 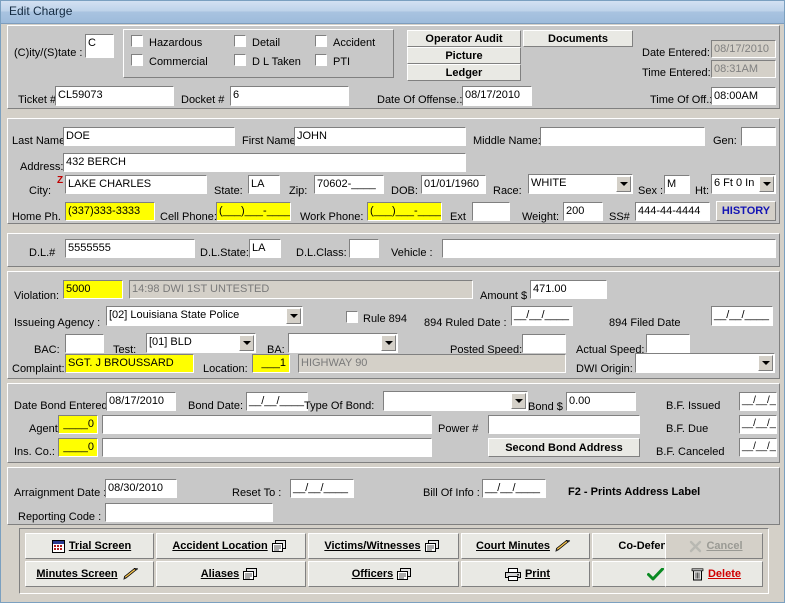 I want to click on zip-field: 70602-____, so click(x=349, y=184).